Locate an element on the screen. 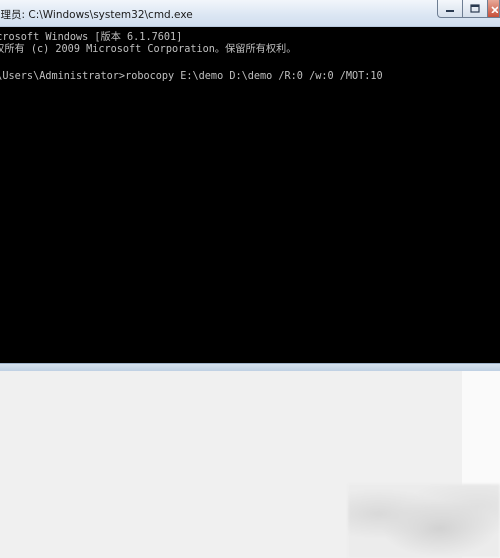 This screenshot has width=500, height=558. maximize-button is located at coordinates (475, 9).